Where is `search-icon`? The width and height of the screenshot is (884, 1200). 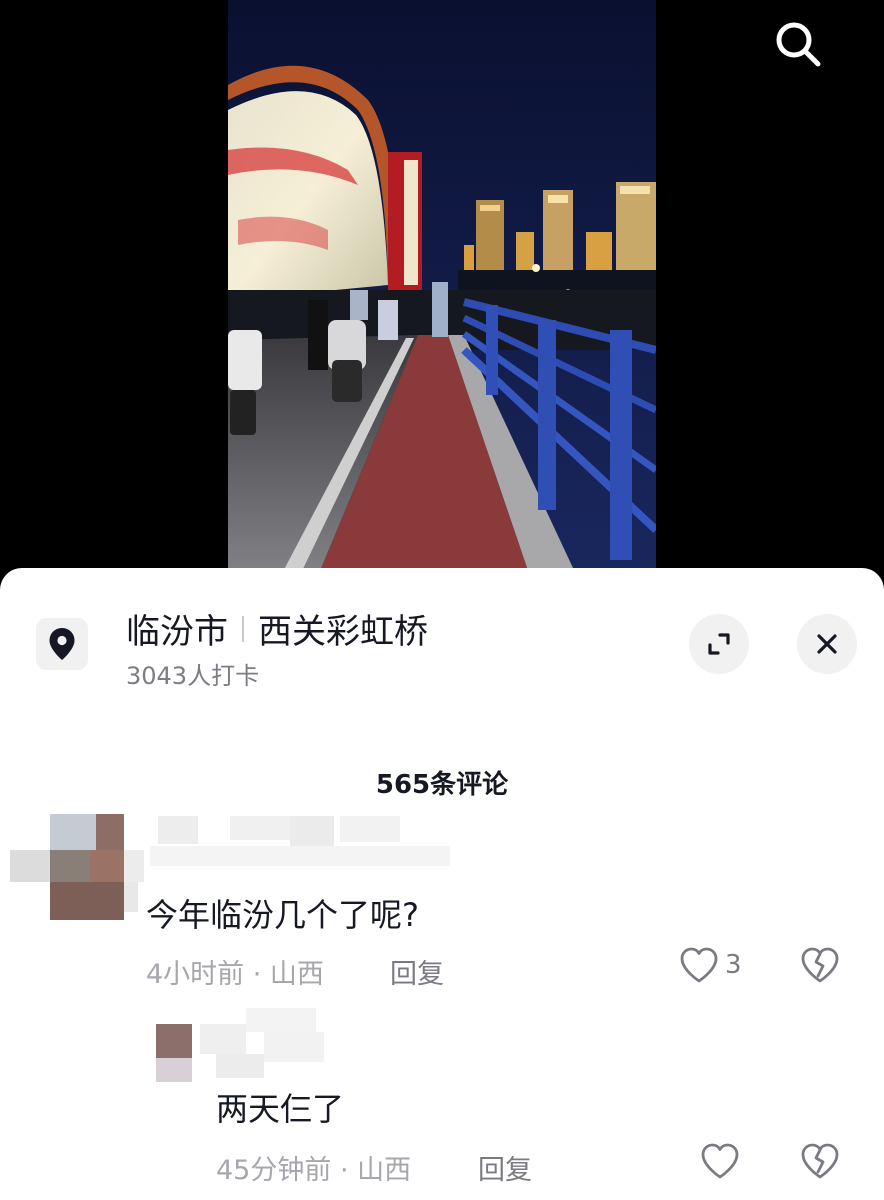
search-icon is located at coordinates (798, 44).